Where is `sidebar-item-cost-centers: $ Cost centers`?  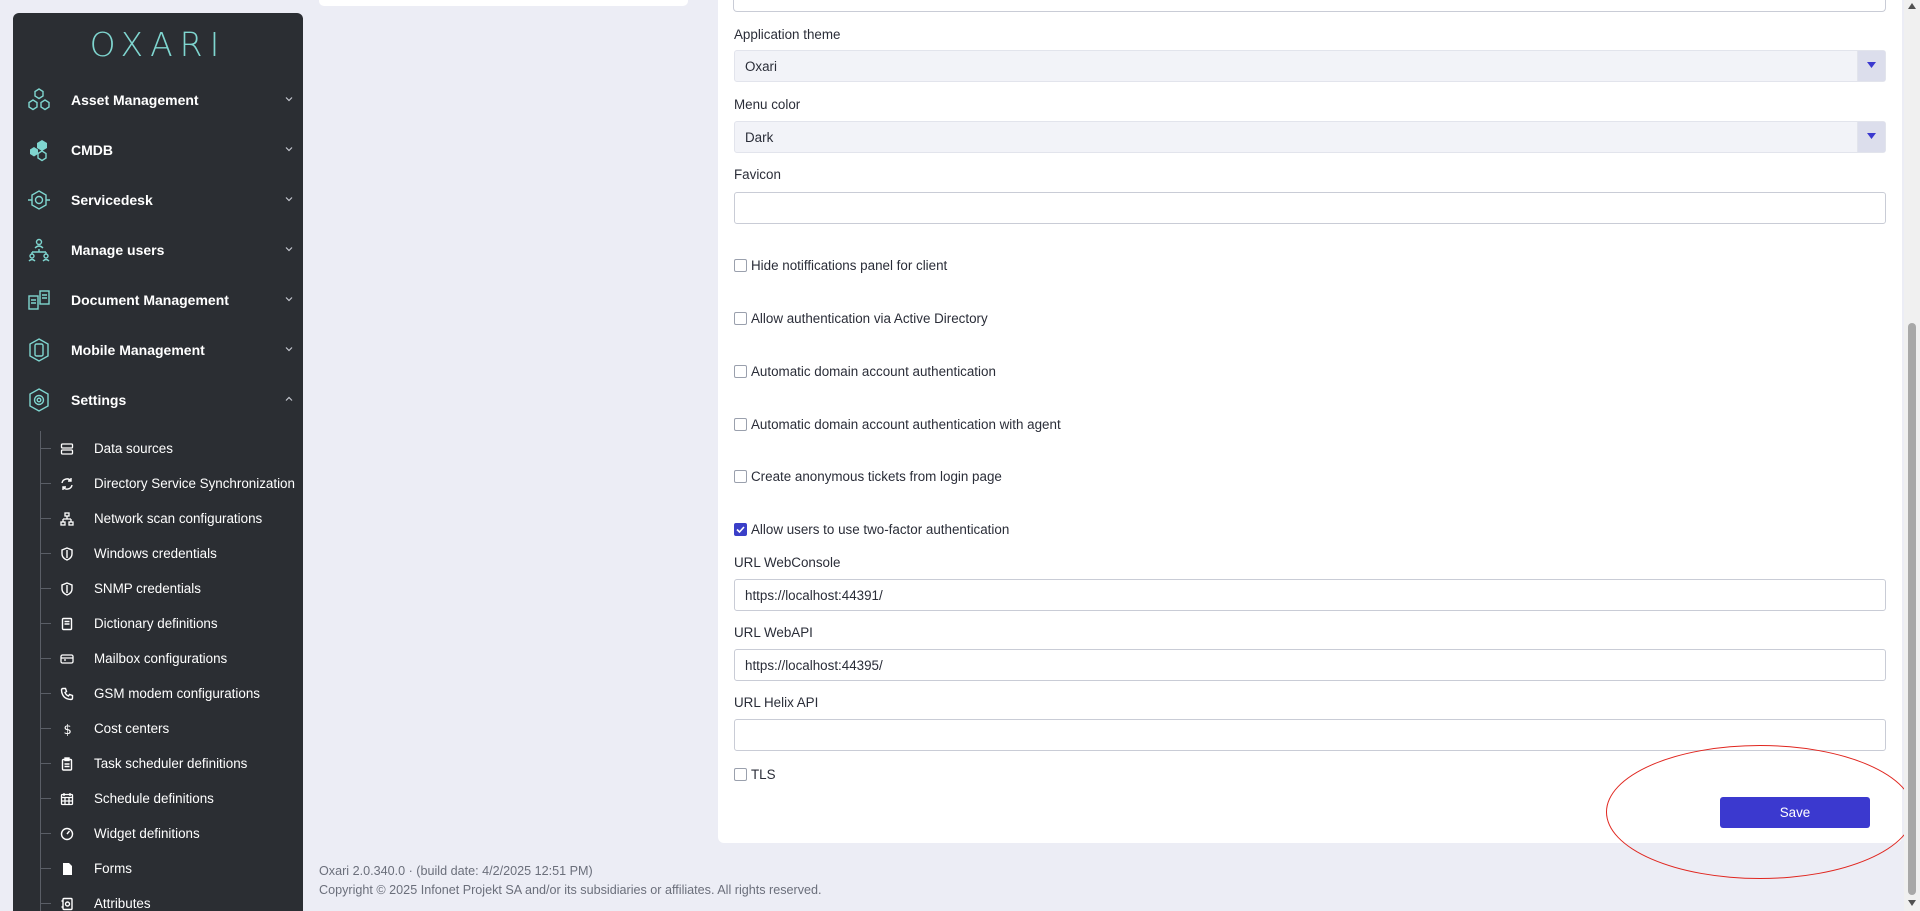 sidebar-item-cost-centers: $ Cost centers is located at coordinates (158, 728).